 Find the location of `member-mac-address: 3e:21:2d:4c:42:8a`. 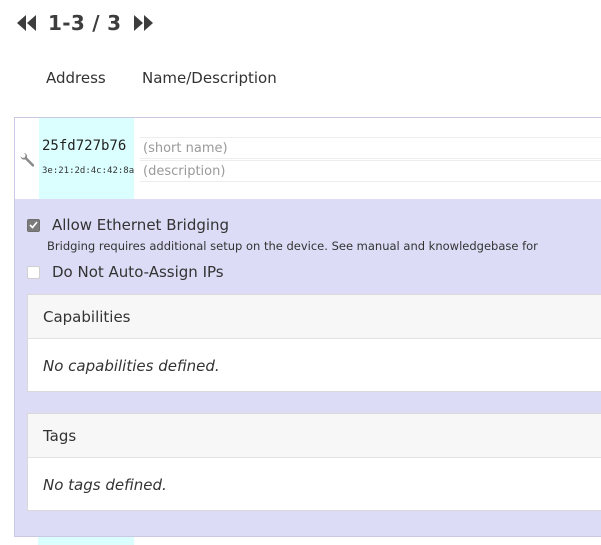

member-mac-address: 3e:21:2d:4c:42:8a is located at coordinates (88, 171).